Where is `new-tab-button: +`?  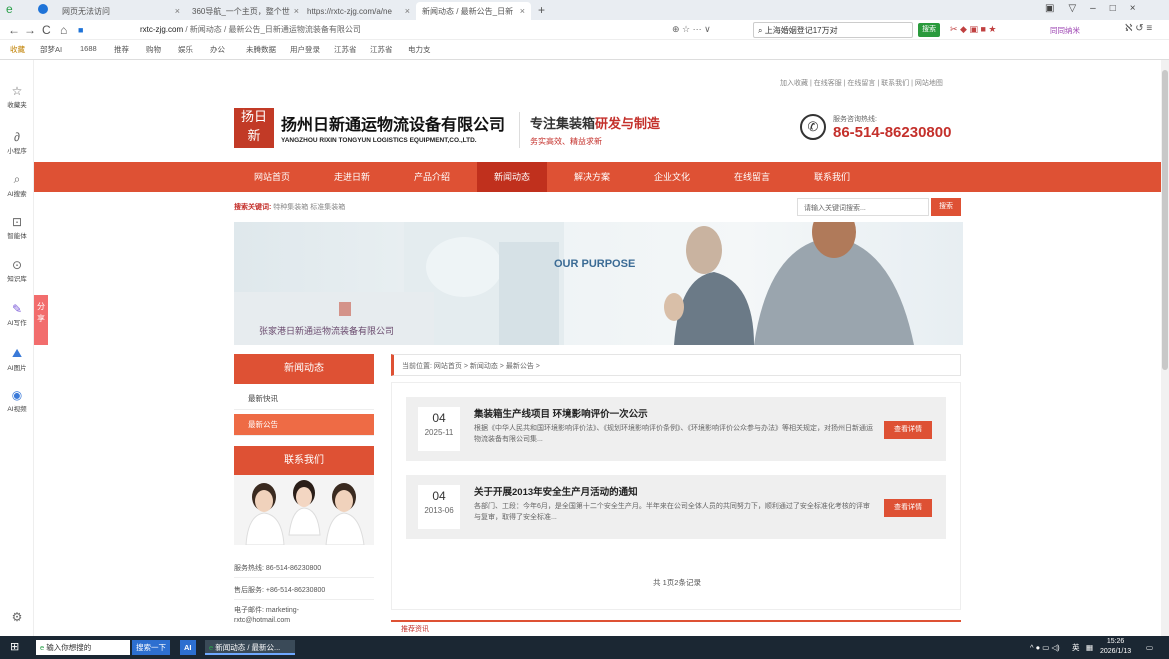
new-tab-button: + is located at coordinates (541, 10).